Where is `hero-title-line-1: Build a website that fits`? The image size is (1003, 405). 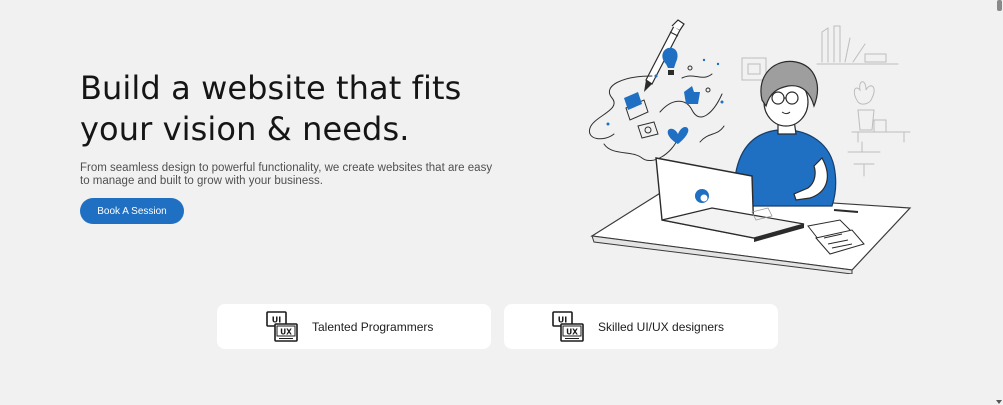
hero-title-line-1: Build a website that fits is located at coordinates (271, 88).